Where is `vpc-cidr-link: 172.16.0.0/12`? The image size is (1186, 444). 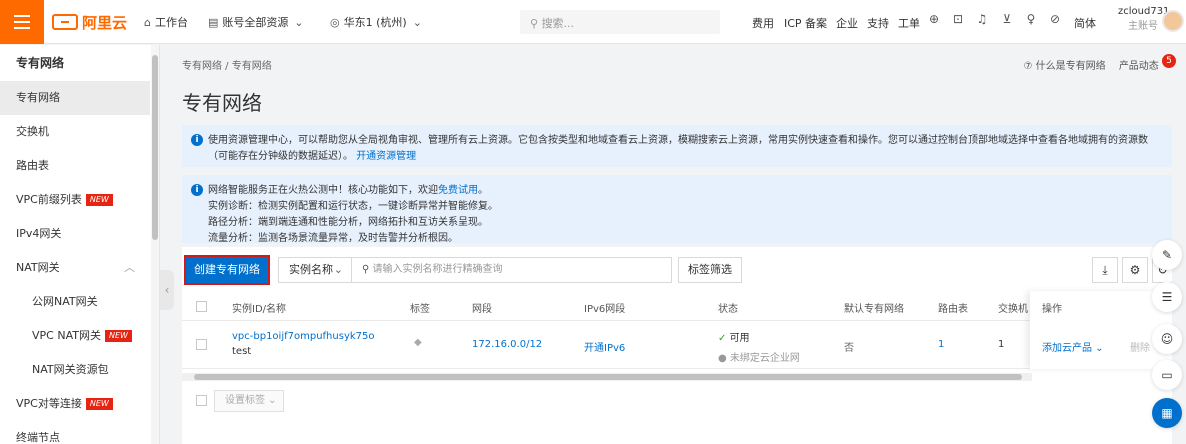 vpc-cidr-link: 172.16.0.0/12 is located at coordinates (507, 344).